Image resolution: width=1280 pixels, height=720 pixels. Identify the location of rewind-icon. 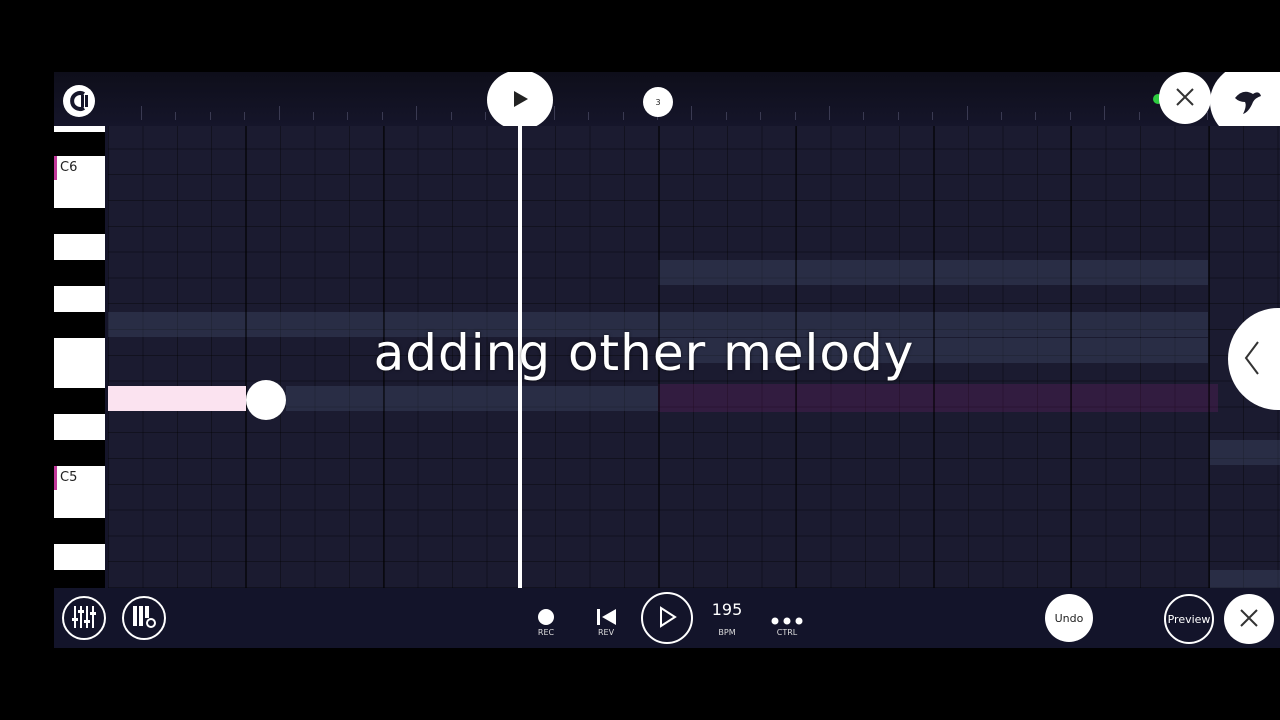
(607, 619).